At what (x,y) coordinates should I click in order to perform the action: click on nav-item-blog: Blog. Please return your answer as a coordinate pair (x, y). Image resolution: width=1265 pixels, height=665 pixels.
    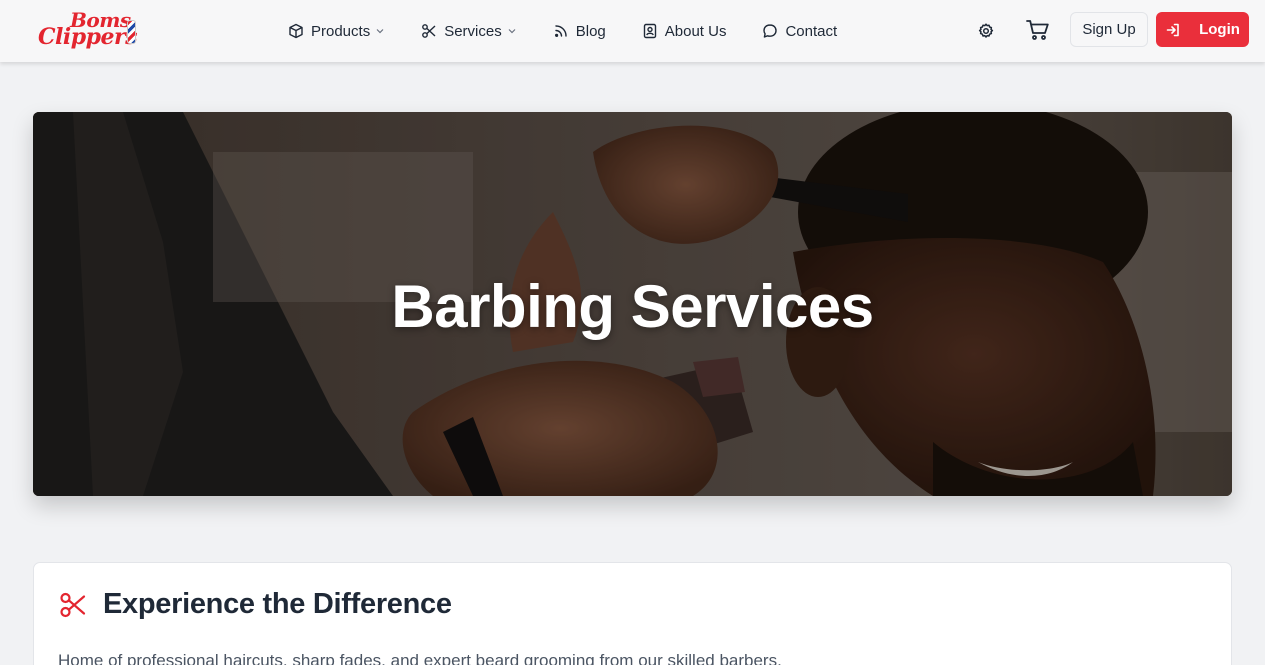
    Looking at the image, I should click on (579, 31).